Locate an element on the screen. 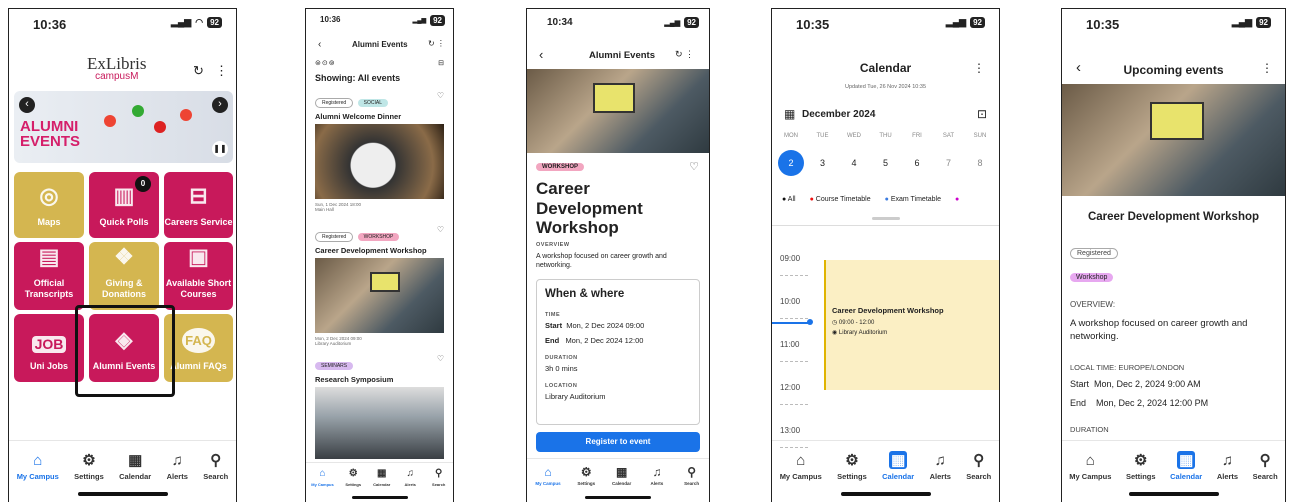 This screenshot has height=502, width=1293. gear-icon: ⚙ is located at coordinates (1141, 460).